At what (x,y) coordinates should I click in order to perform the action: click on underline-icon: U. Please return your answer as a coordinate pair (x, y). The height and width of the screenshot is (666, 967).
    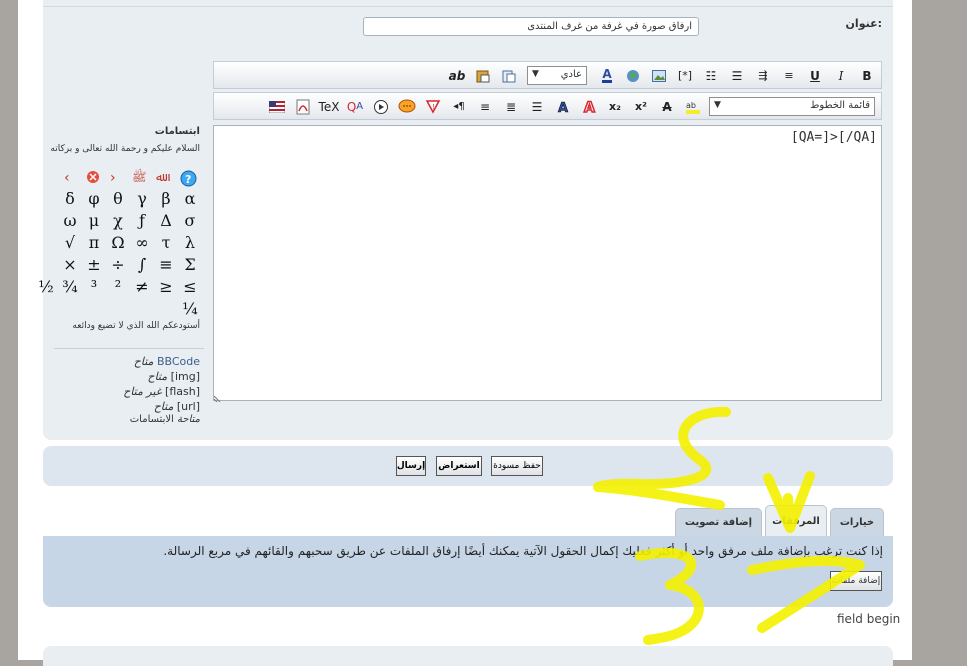
    Looking at the image, I should click on (815, 75).